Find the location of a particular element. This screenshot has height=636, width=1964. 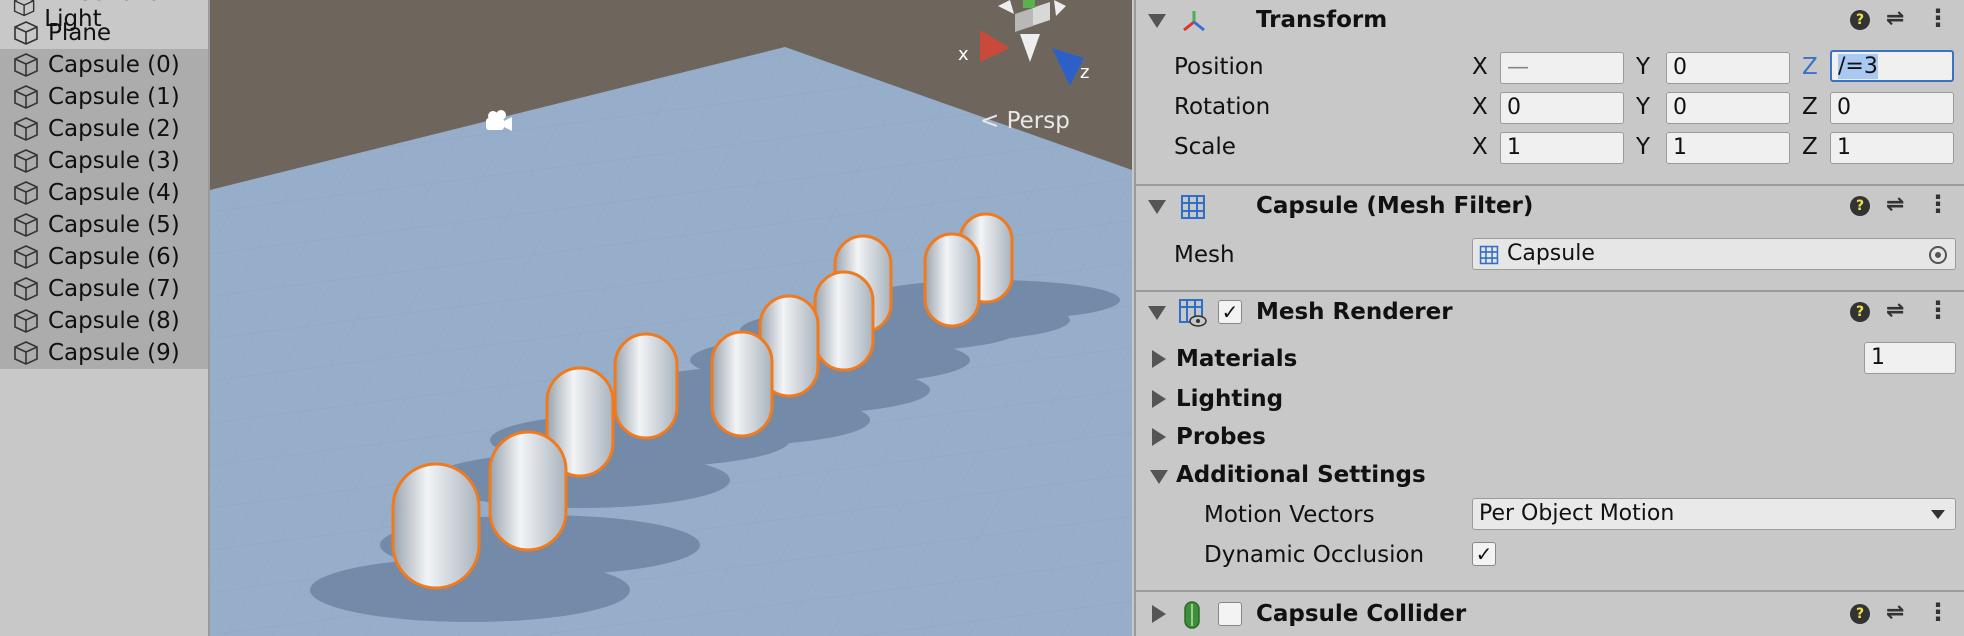

hierarchy-item-label: Capsule (4) is located at coordinates (114, 193).